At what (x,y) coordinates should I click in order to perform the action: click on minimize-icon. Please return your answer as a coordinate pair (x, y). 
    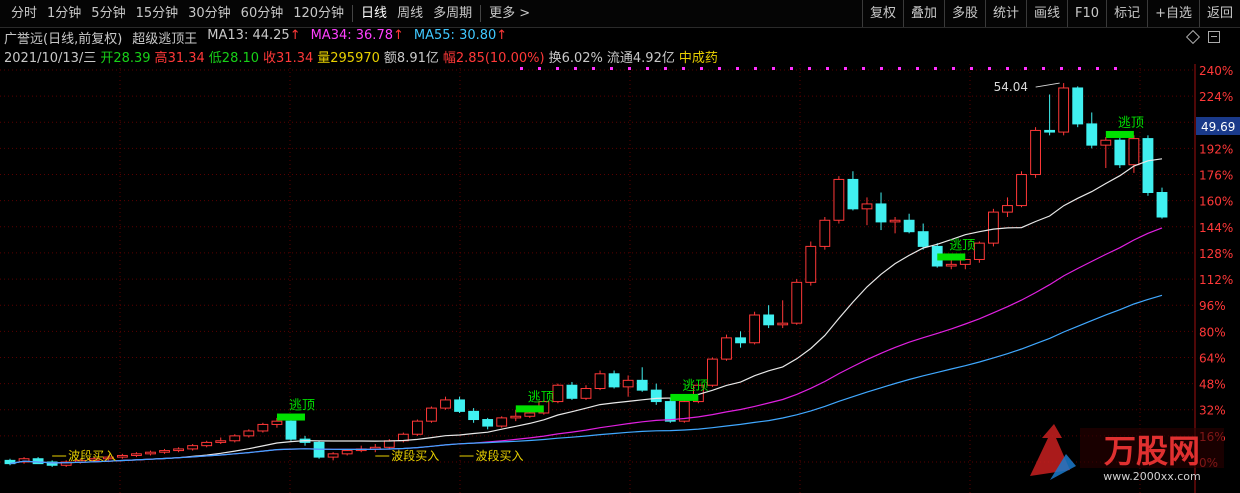
    Looking at the image, I should click on (1214, 37).